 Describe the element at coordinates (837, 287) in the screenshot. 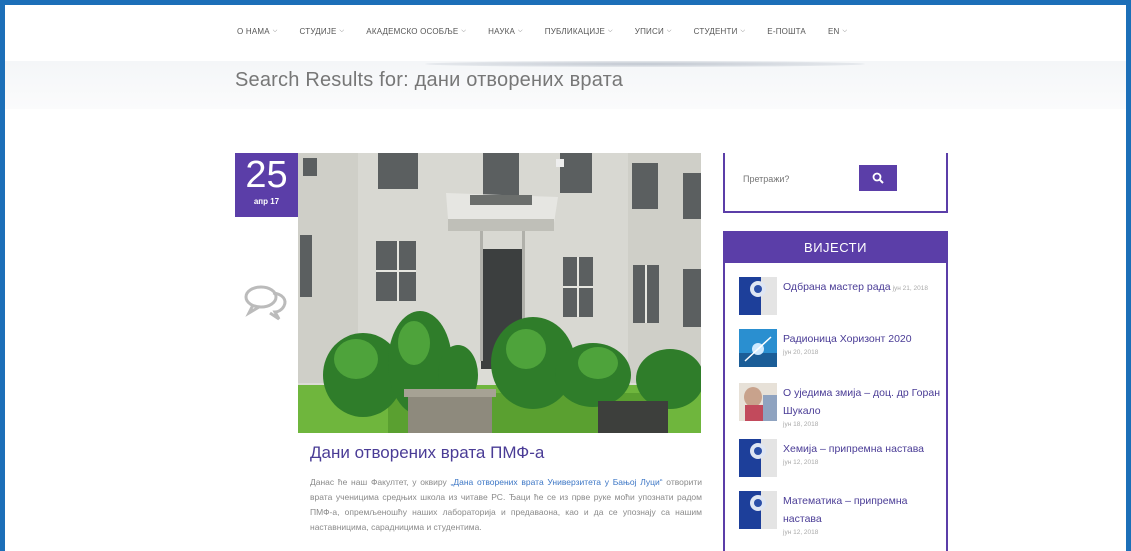

I see `news-item-title: Одбрана мастер рада` at that location.